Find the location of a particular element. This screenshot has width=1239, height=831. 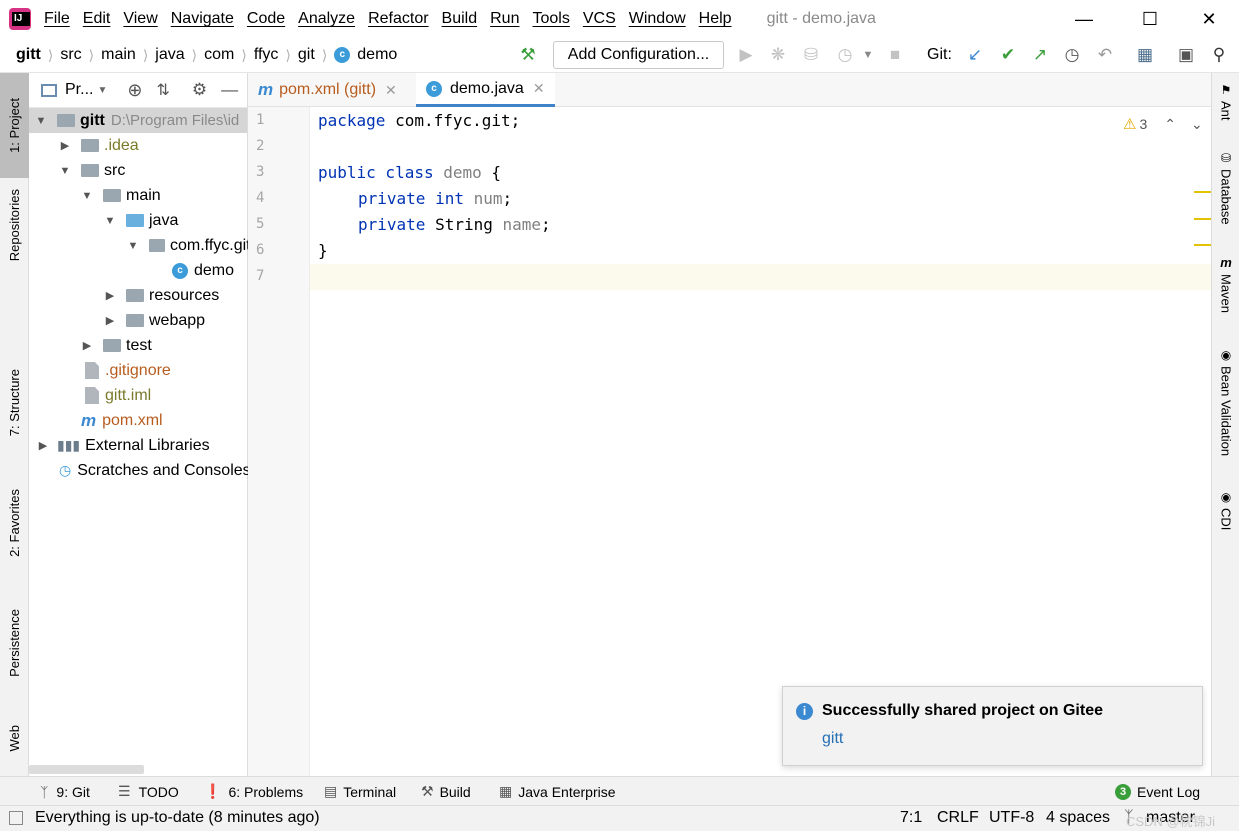

tree-item-src: ▼ src is located at coordinates (92, 170).